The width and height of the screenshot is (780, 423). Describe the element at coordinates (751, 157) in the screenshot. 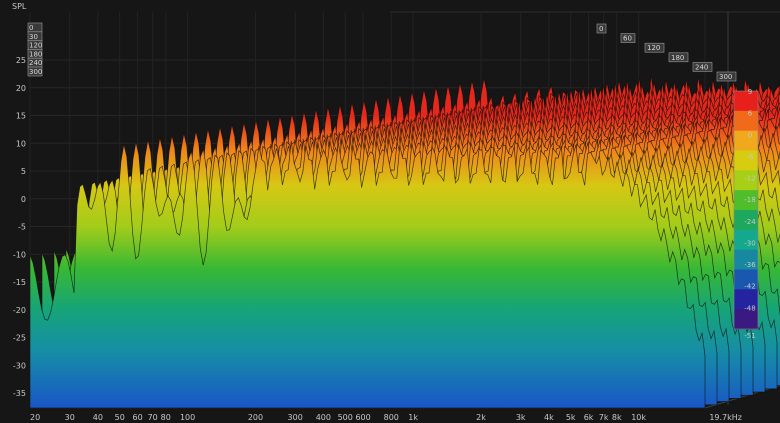

I see `colorbar-tick-label: -6` at that location.